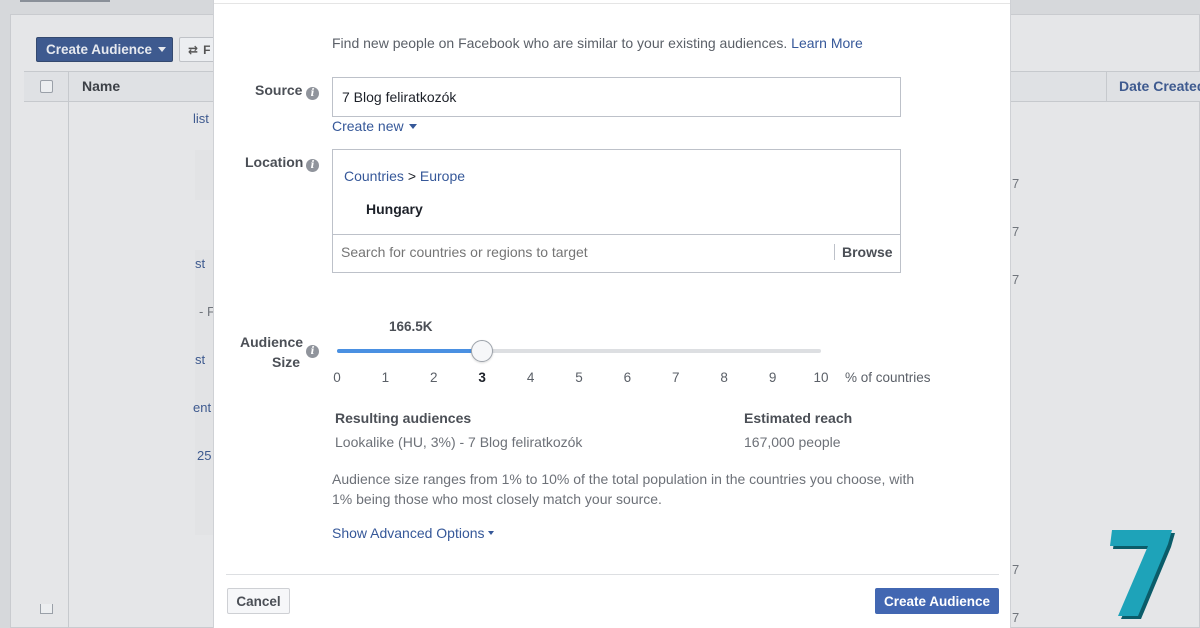 This screenshot has width=1200, height=628. Describe the element at coordinates (434, 377) in the screenshot. I see `slider-tick-2: 2` at that location.